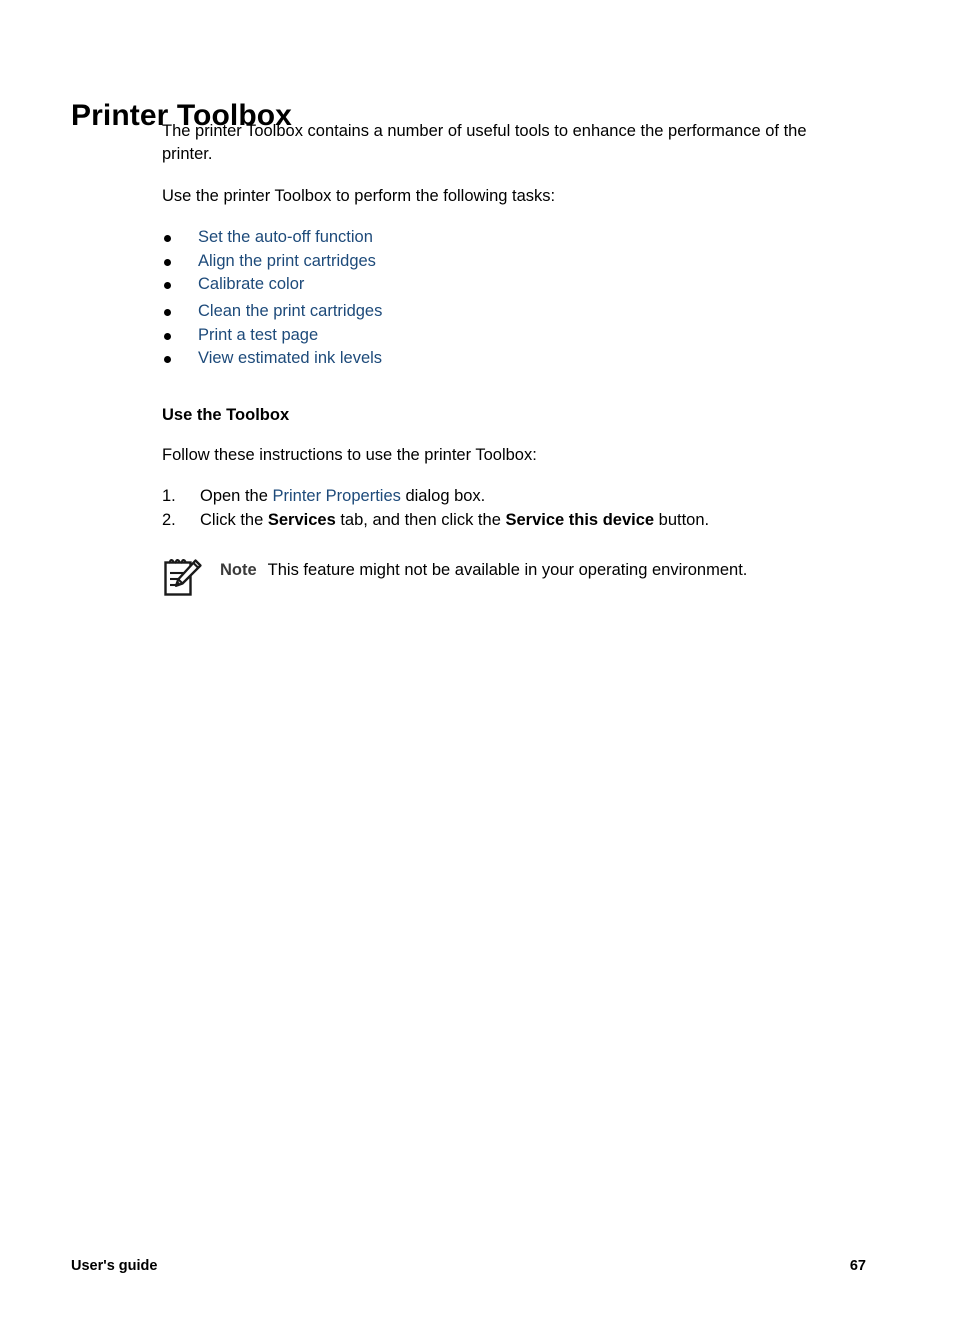  What do you see at coordinates (508, 312) in the screenshot?
I see `list-item: Clean the print cartridges` at bounding box center [508, 312].